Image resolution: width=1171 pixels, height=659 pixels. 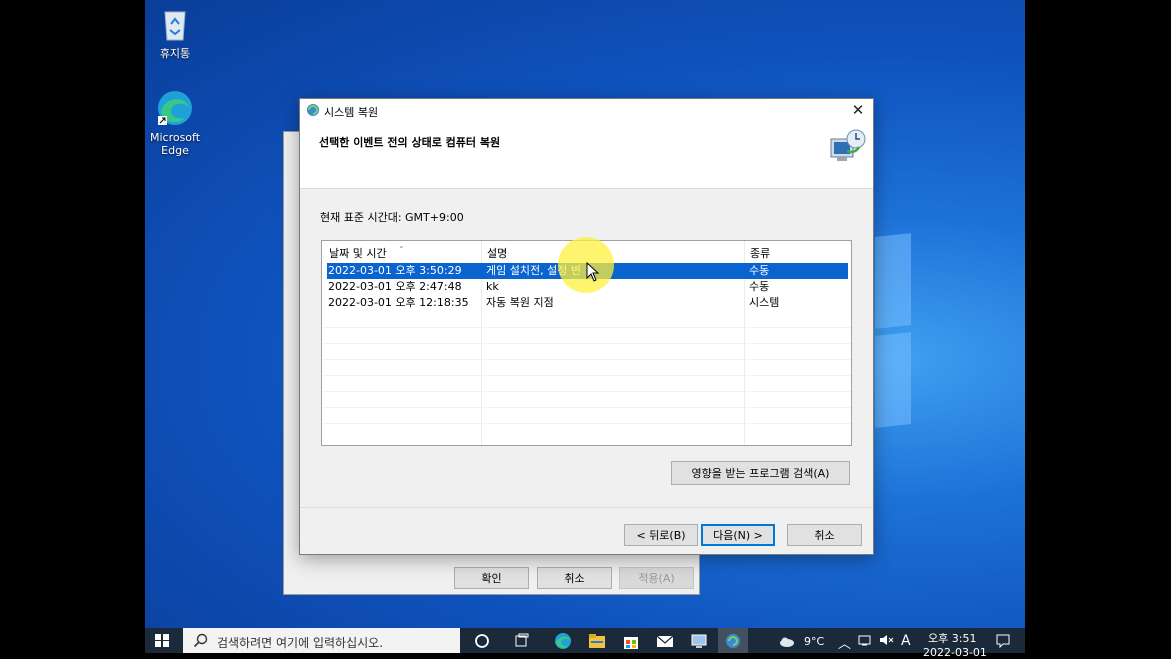 I want to click on edge-shortcut: Microsoft Edge, so click(x=175, y=122).